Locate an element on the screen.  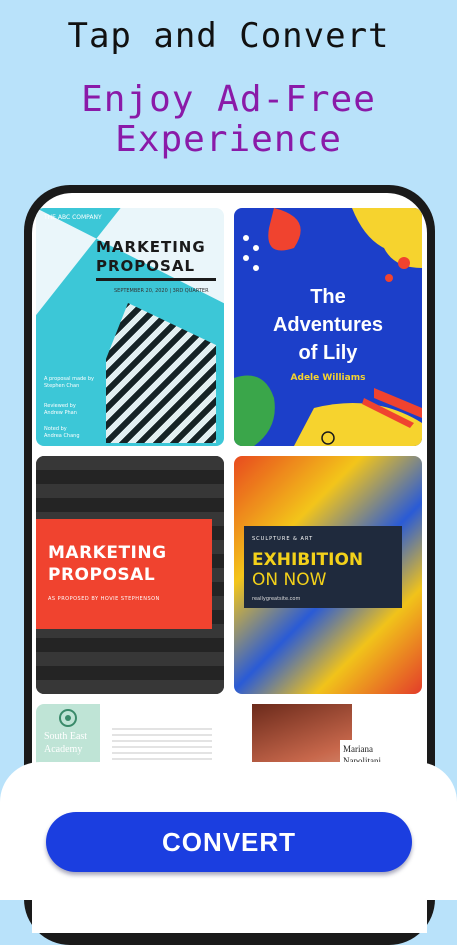
card-subtitle: AS PROPOSED BY HOVIE STEPHENSON is located at coordinates (104, 599).